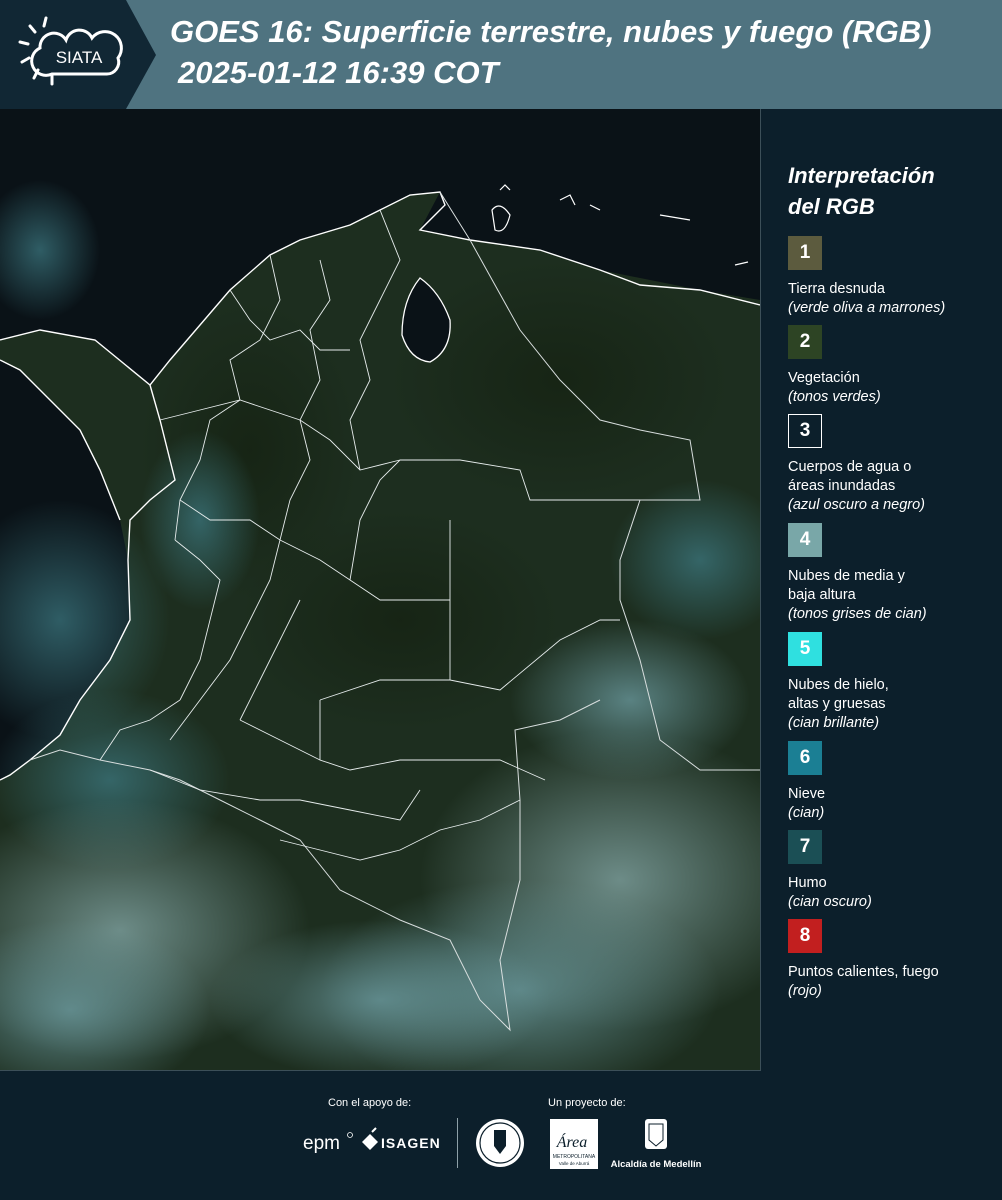 Image resolution: width=1002 pixels, height=1200 pixels. What do you see at coordinates (807, 794) in the screenshot?
I see `legend-item-name: Nieve` at bounding box center [807, 794].